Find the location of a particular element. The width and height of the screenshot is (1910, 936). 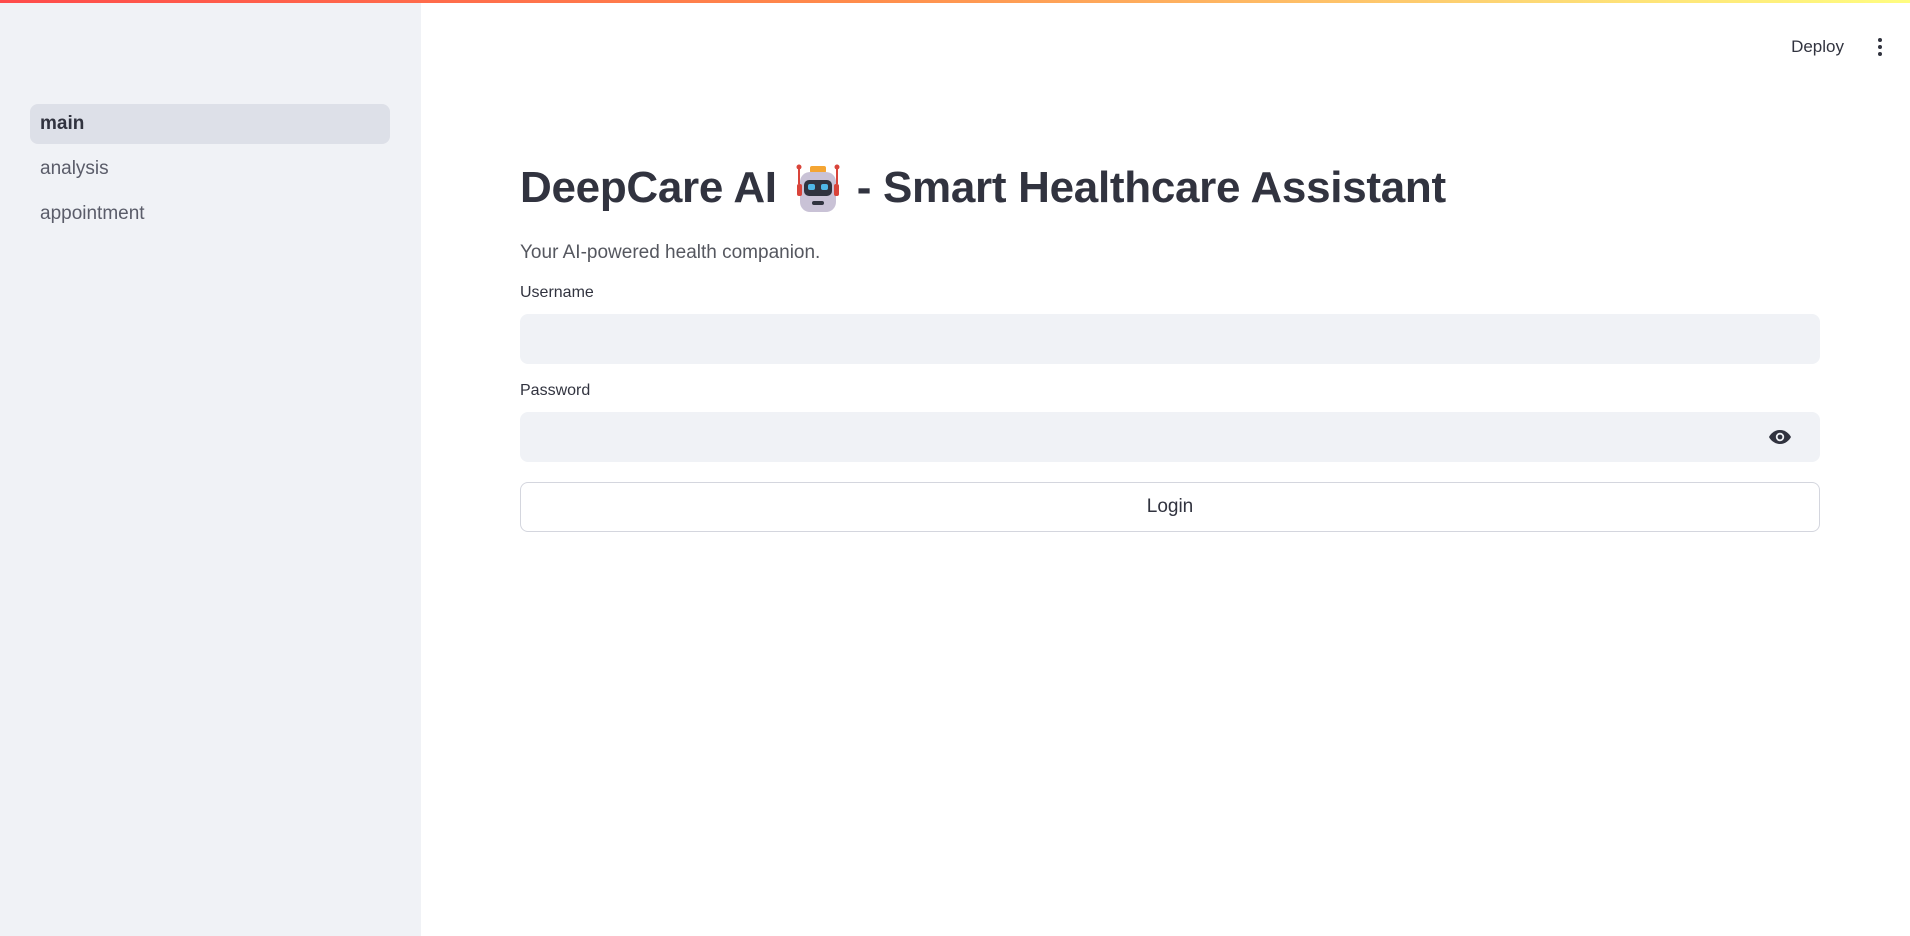

top-accent-bar is located at coordinates (955, 1).